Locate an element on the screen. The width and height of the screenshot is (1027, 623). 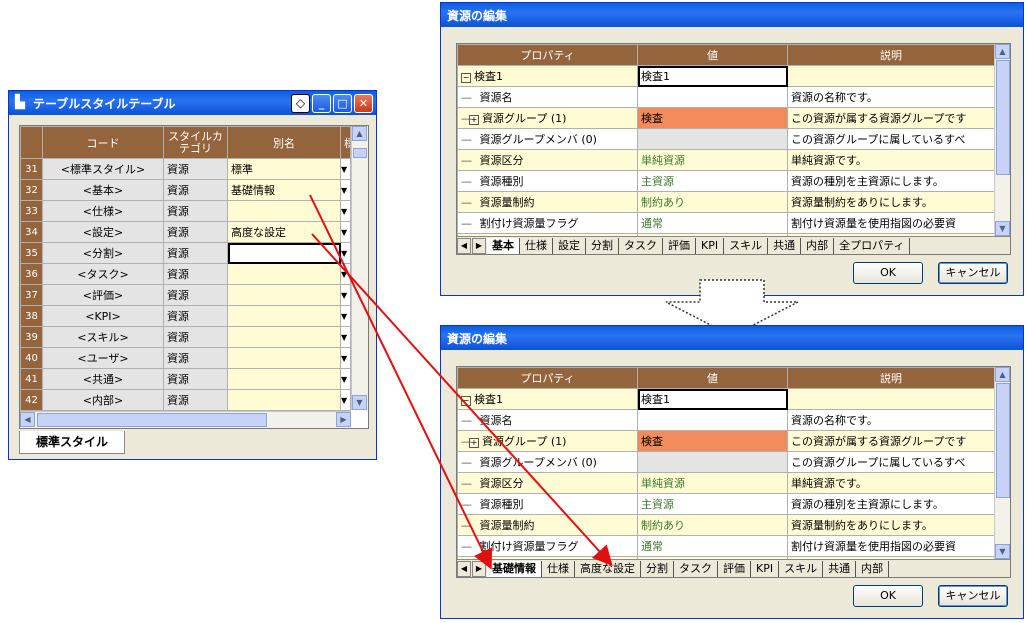
col-extra: 標 is located at coordinates (345, 142).